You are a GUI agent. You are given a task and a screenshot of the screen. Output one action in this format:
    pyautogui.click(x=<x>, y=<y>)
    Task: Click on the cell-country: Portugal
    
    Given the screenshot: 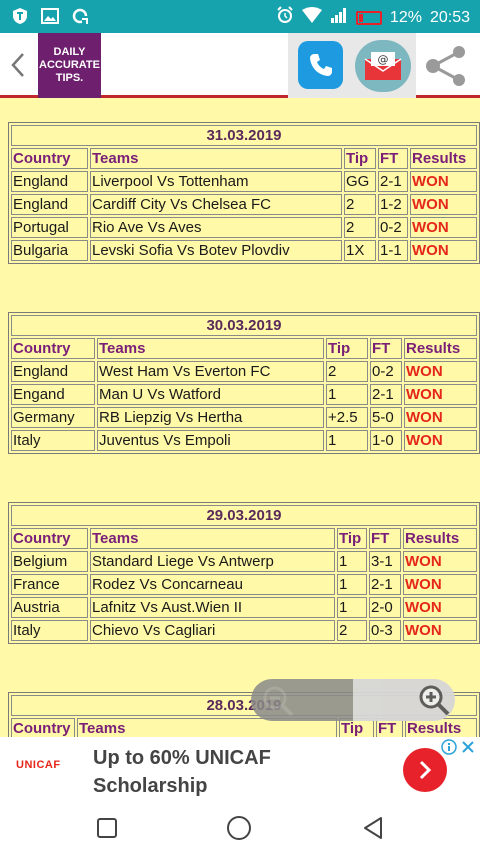 What is the action you would take?
    pyautogui.click(x=49, y=227)
    